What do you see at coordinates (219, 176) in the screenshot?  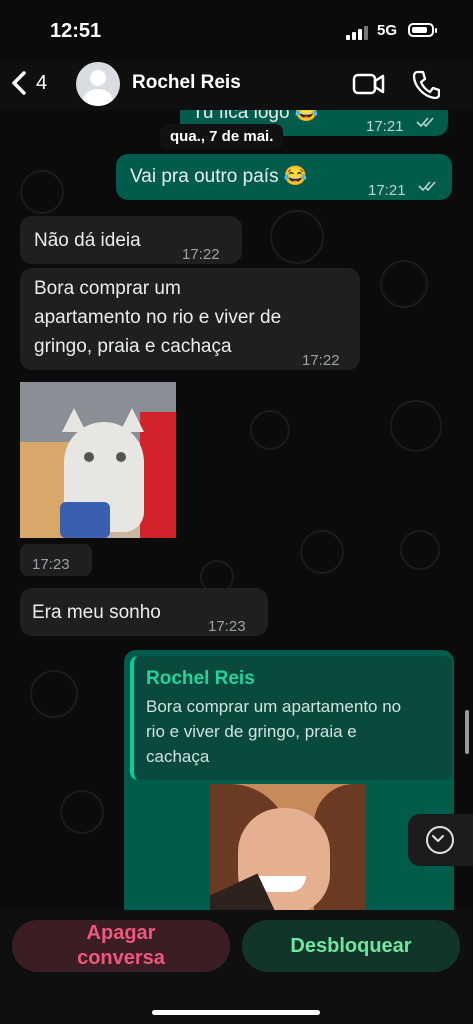 I see `message-text: Vai pra outro país 😂` at bounding box center [219, 176].